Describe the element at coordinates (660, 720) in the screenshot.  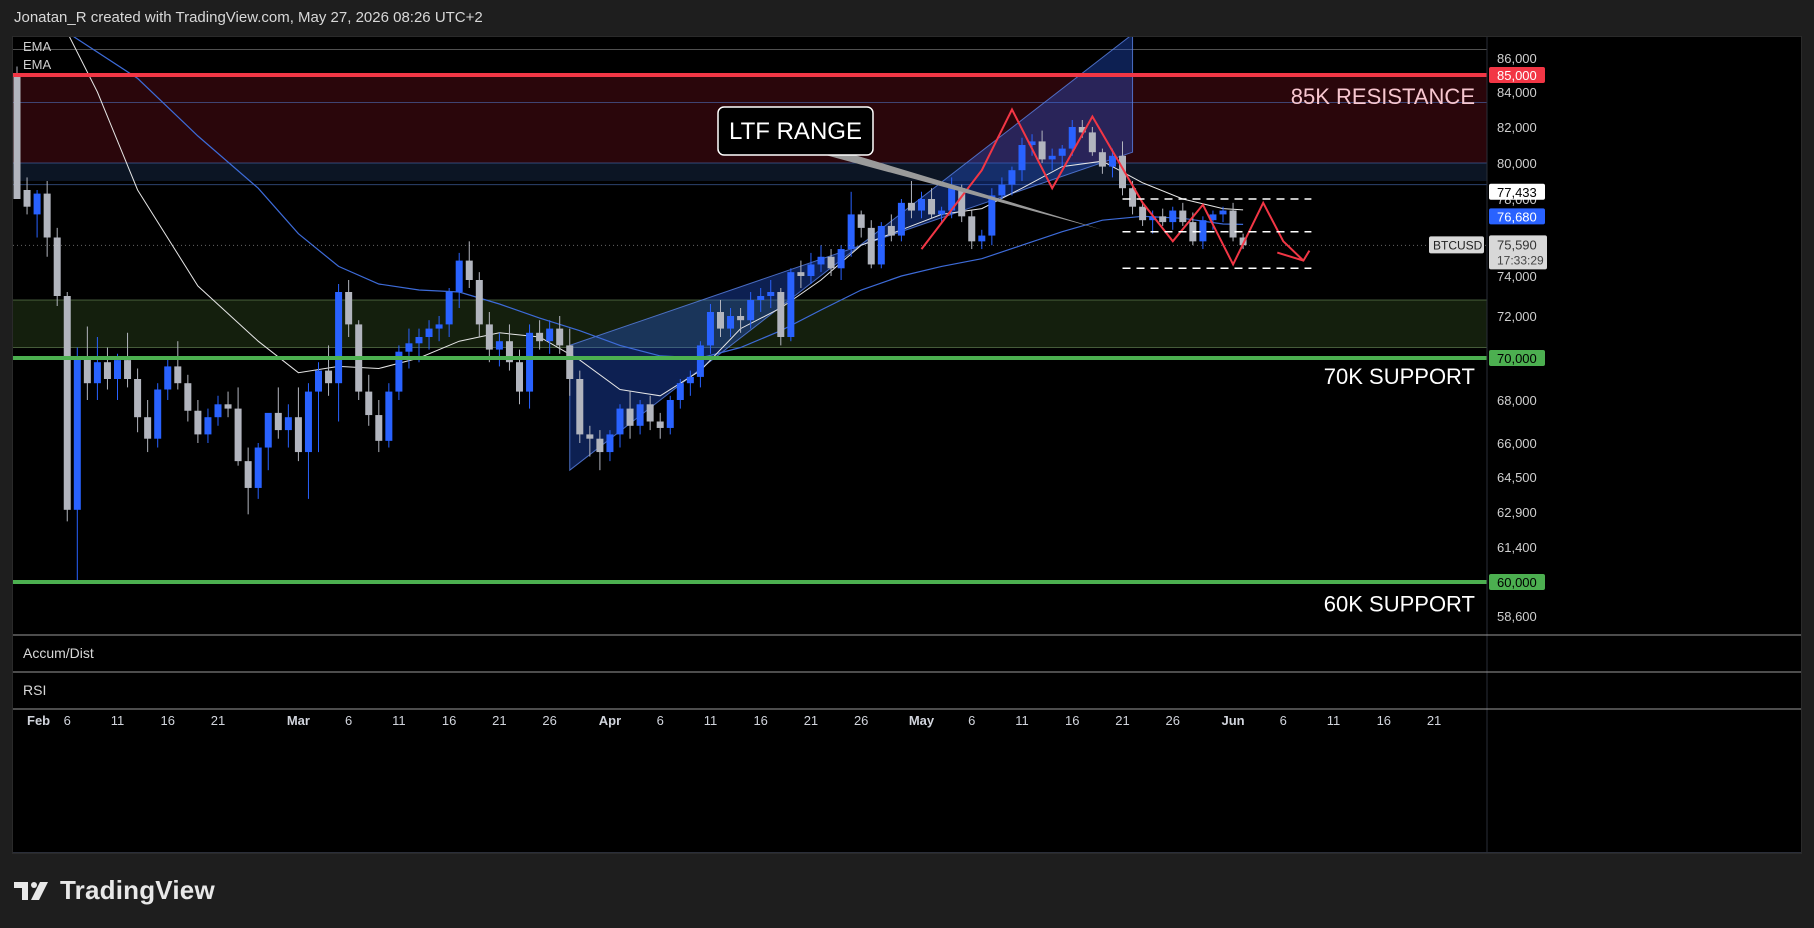
I see `x-tick-label: 6` at that location.